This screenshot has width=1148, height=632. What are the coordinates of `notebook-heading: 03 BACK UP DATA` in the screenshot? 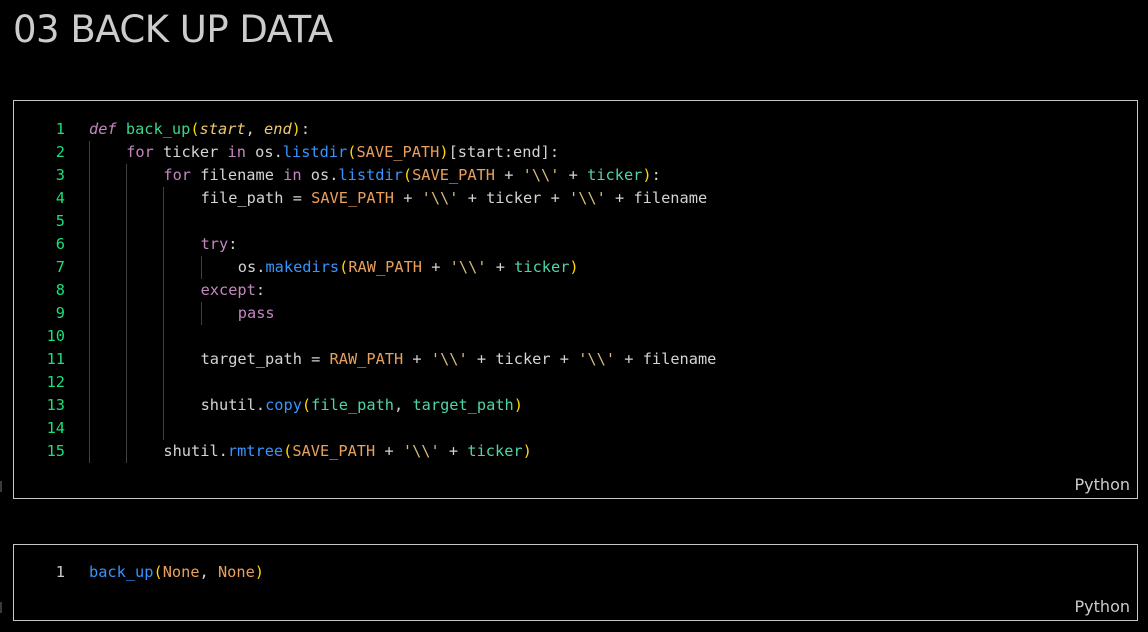 It's located at (173, 29).